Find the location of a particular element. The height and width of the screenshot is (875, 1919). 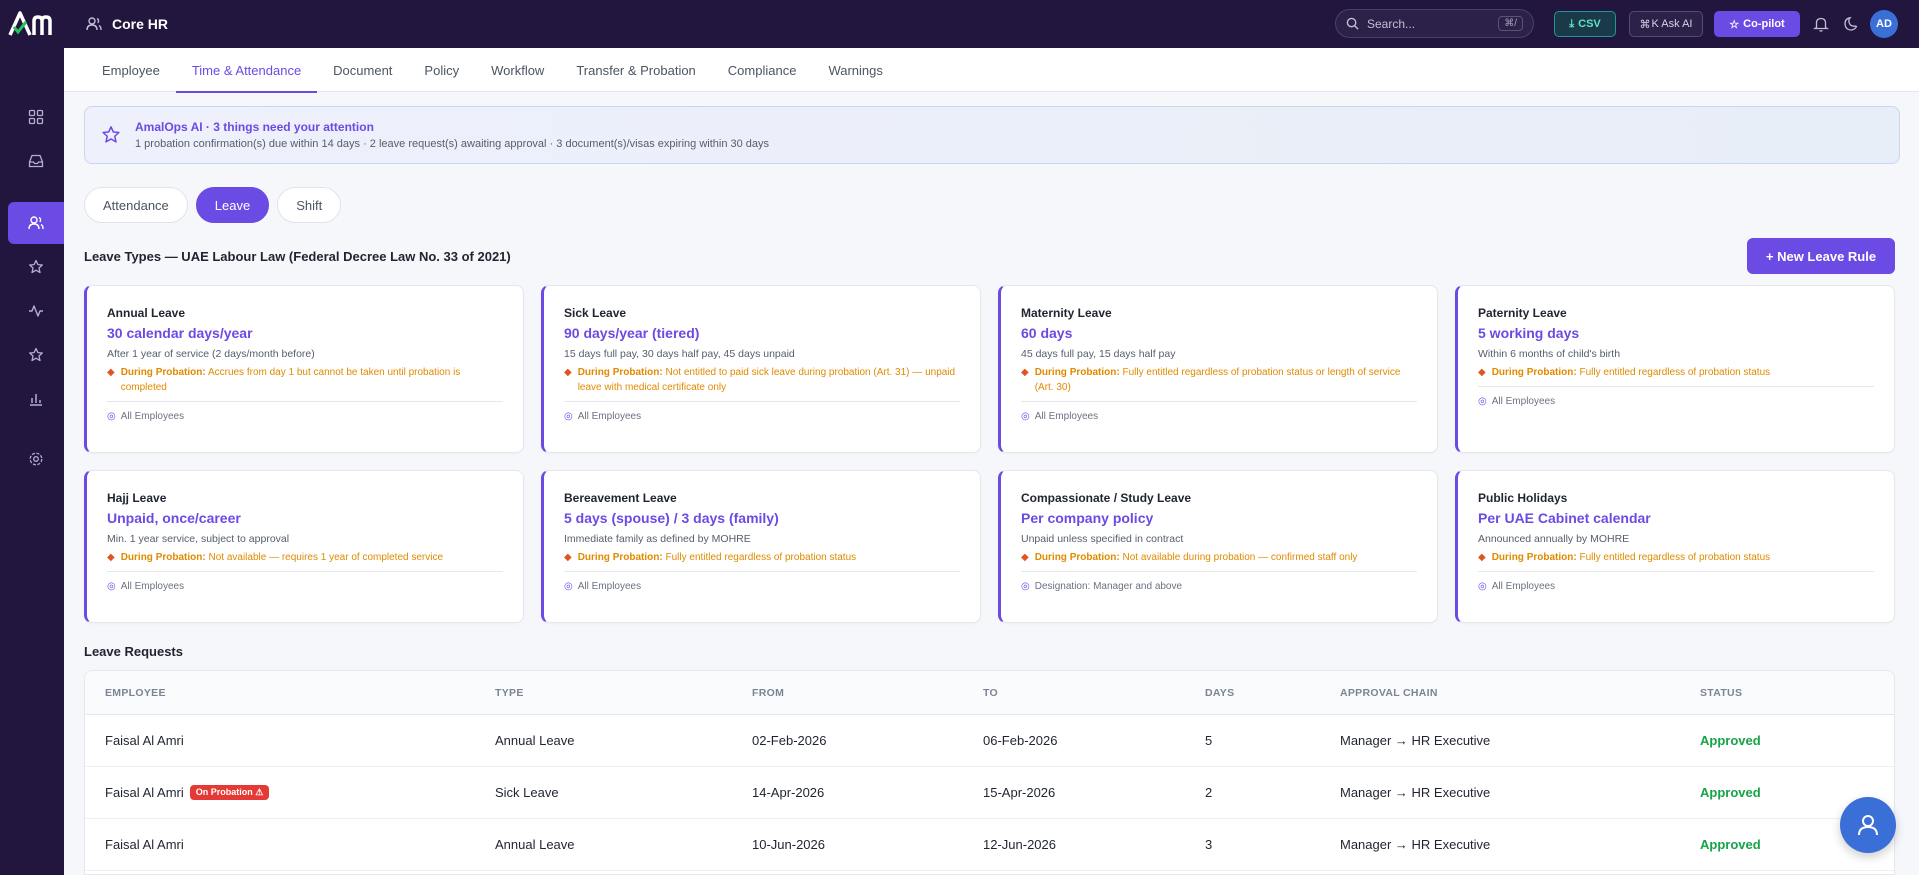

assistant-fab is located at coordinates (1868, 825).